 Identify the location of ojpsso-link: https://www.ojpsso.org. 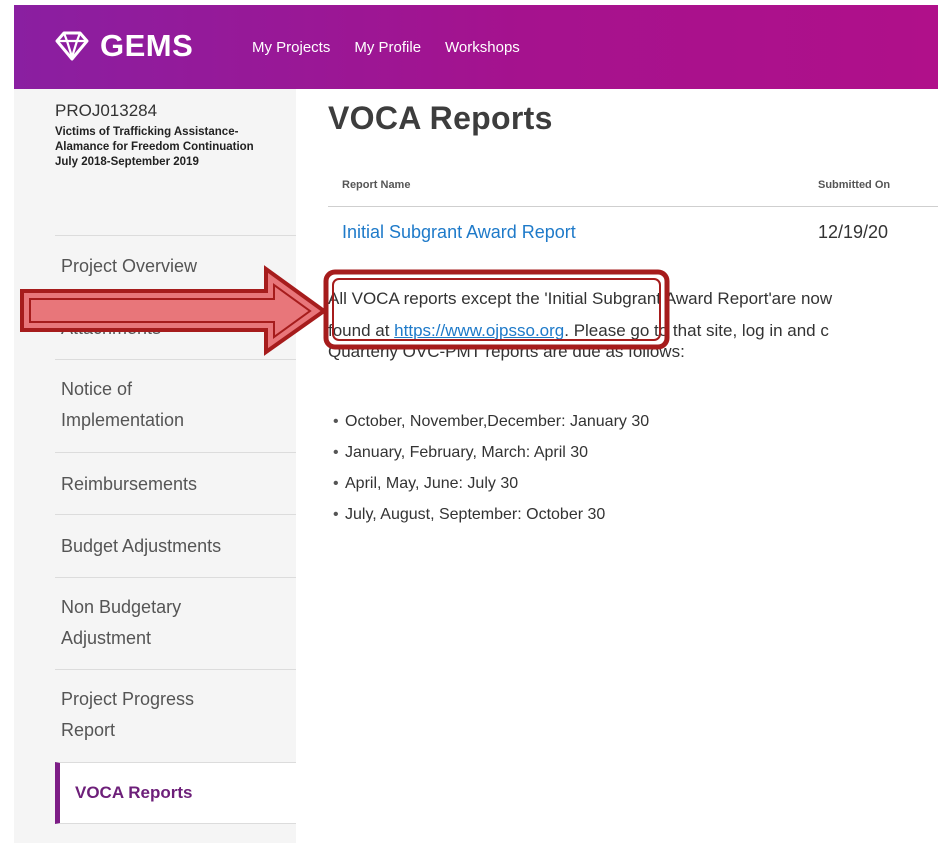
(479, 330).